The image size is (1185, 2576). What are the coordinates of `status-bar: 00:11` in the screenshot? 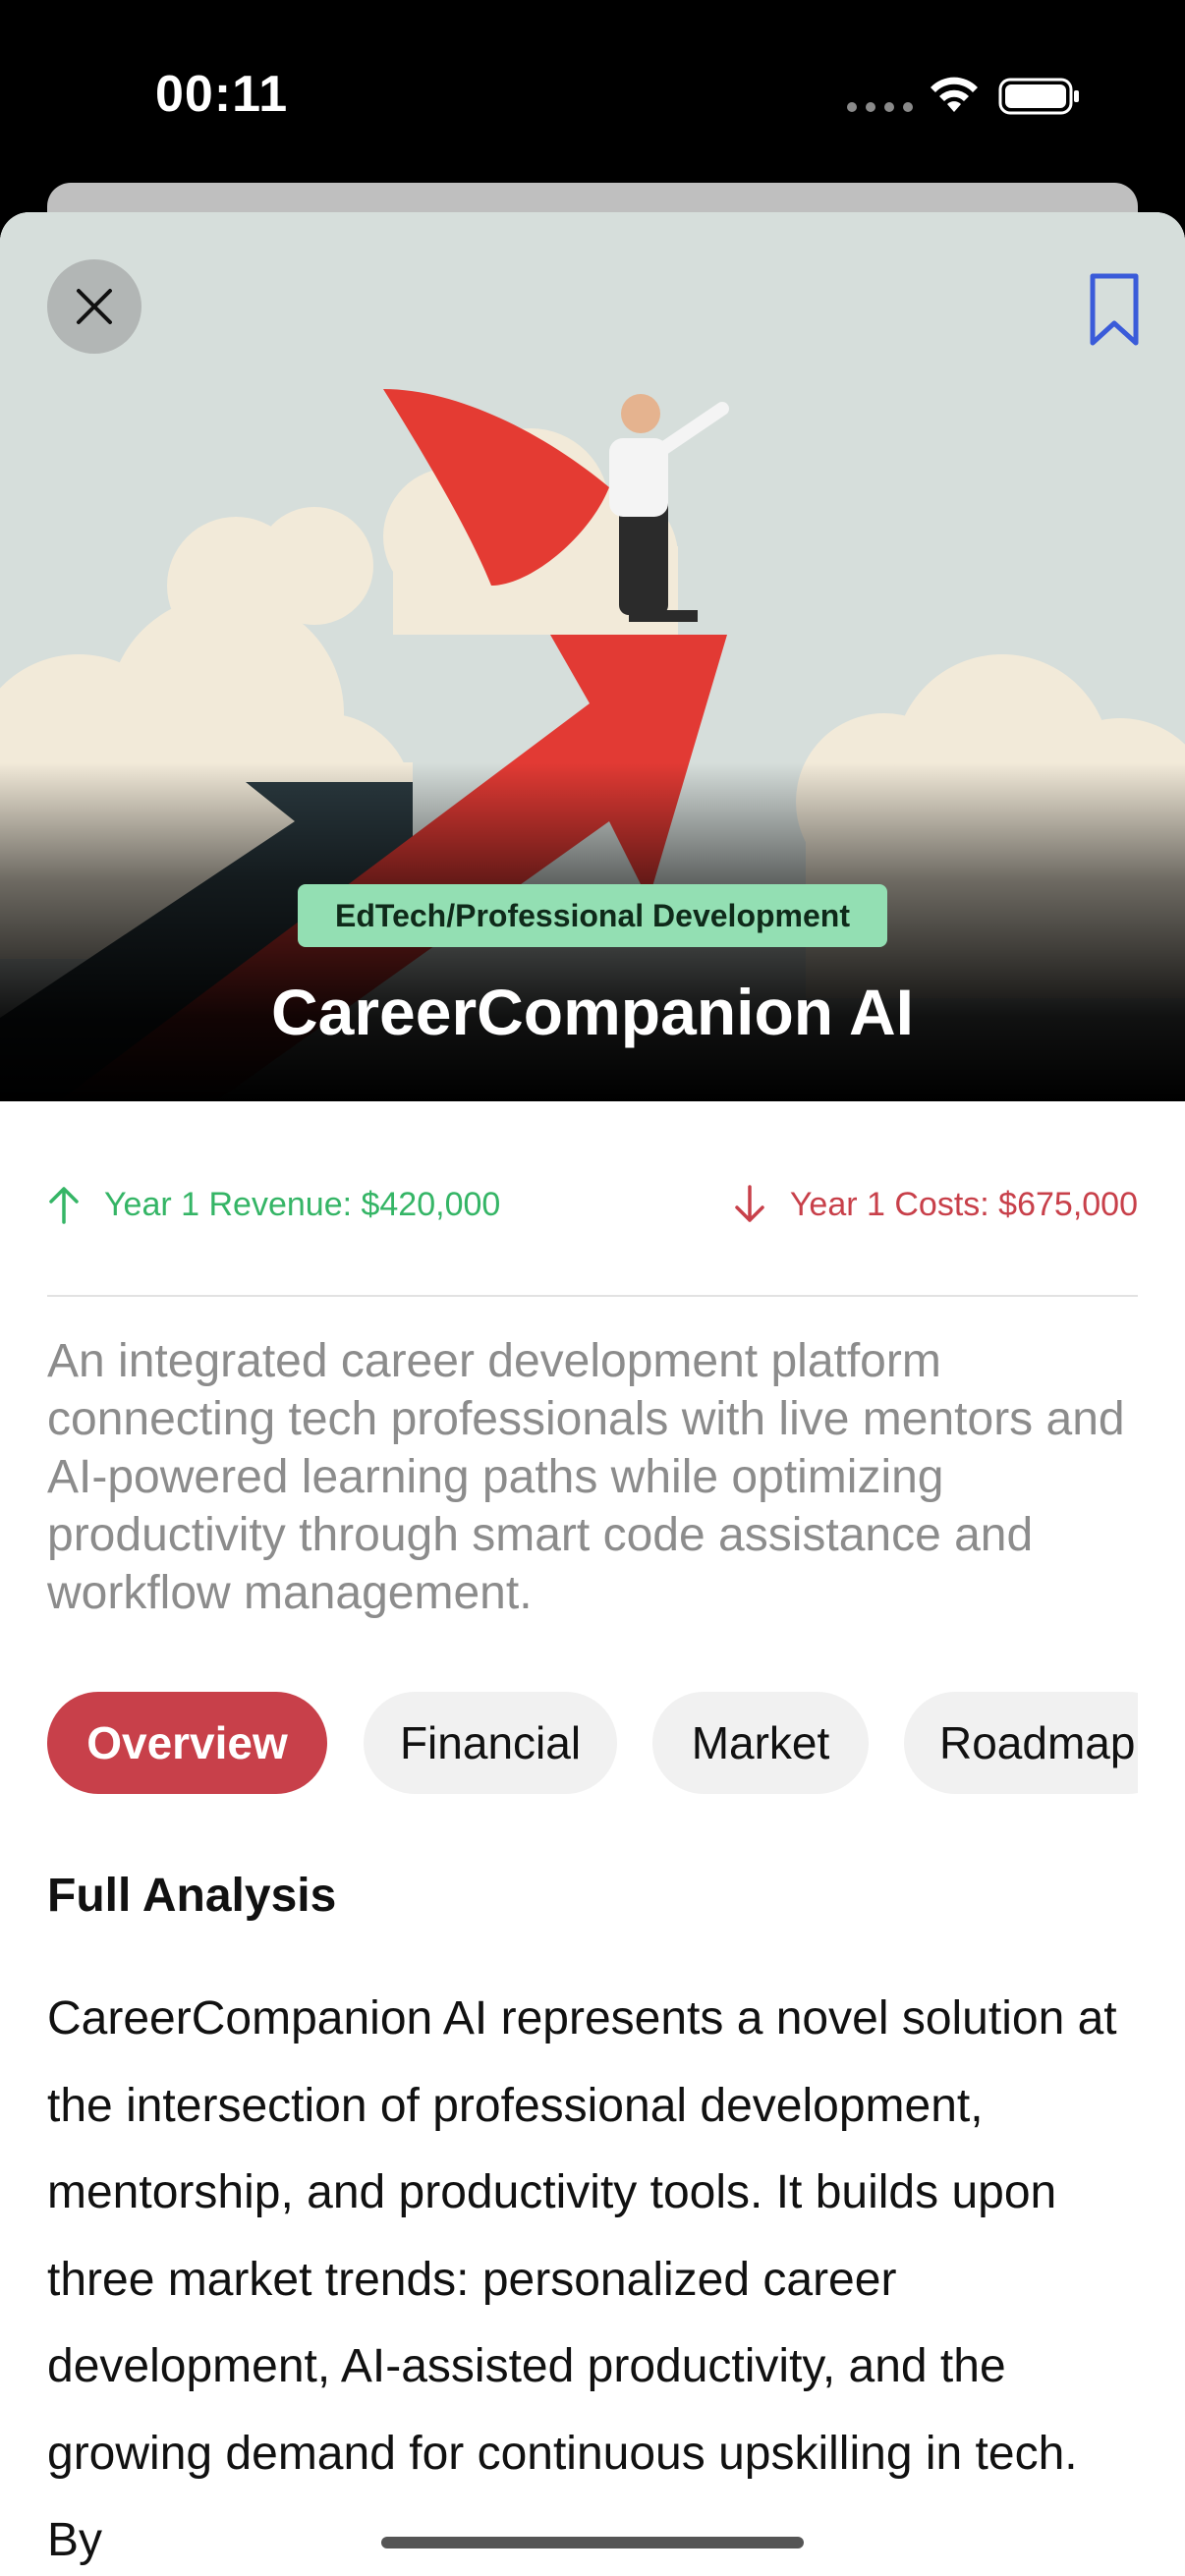 It's located at (592, 93).